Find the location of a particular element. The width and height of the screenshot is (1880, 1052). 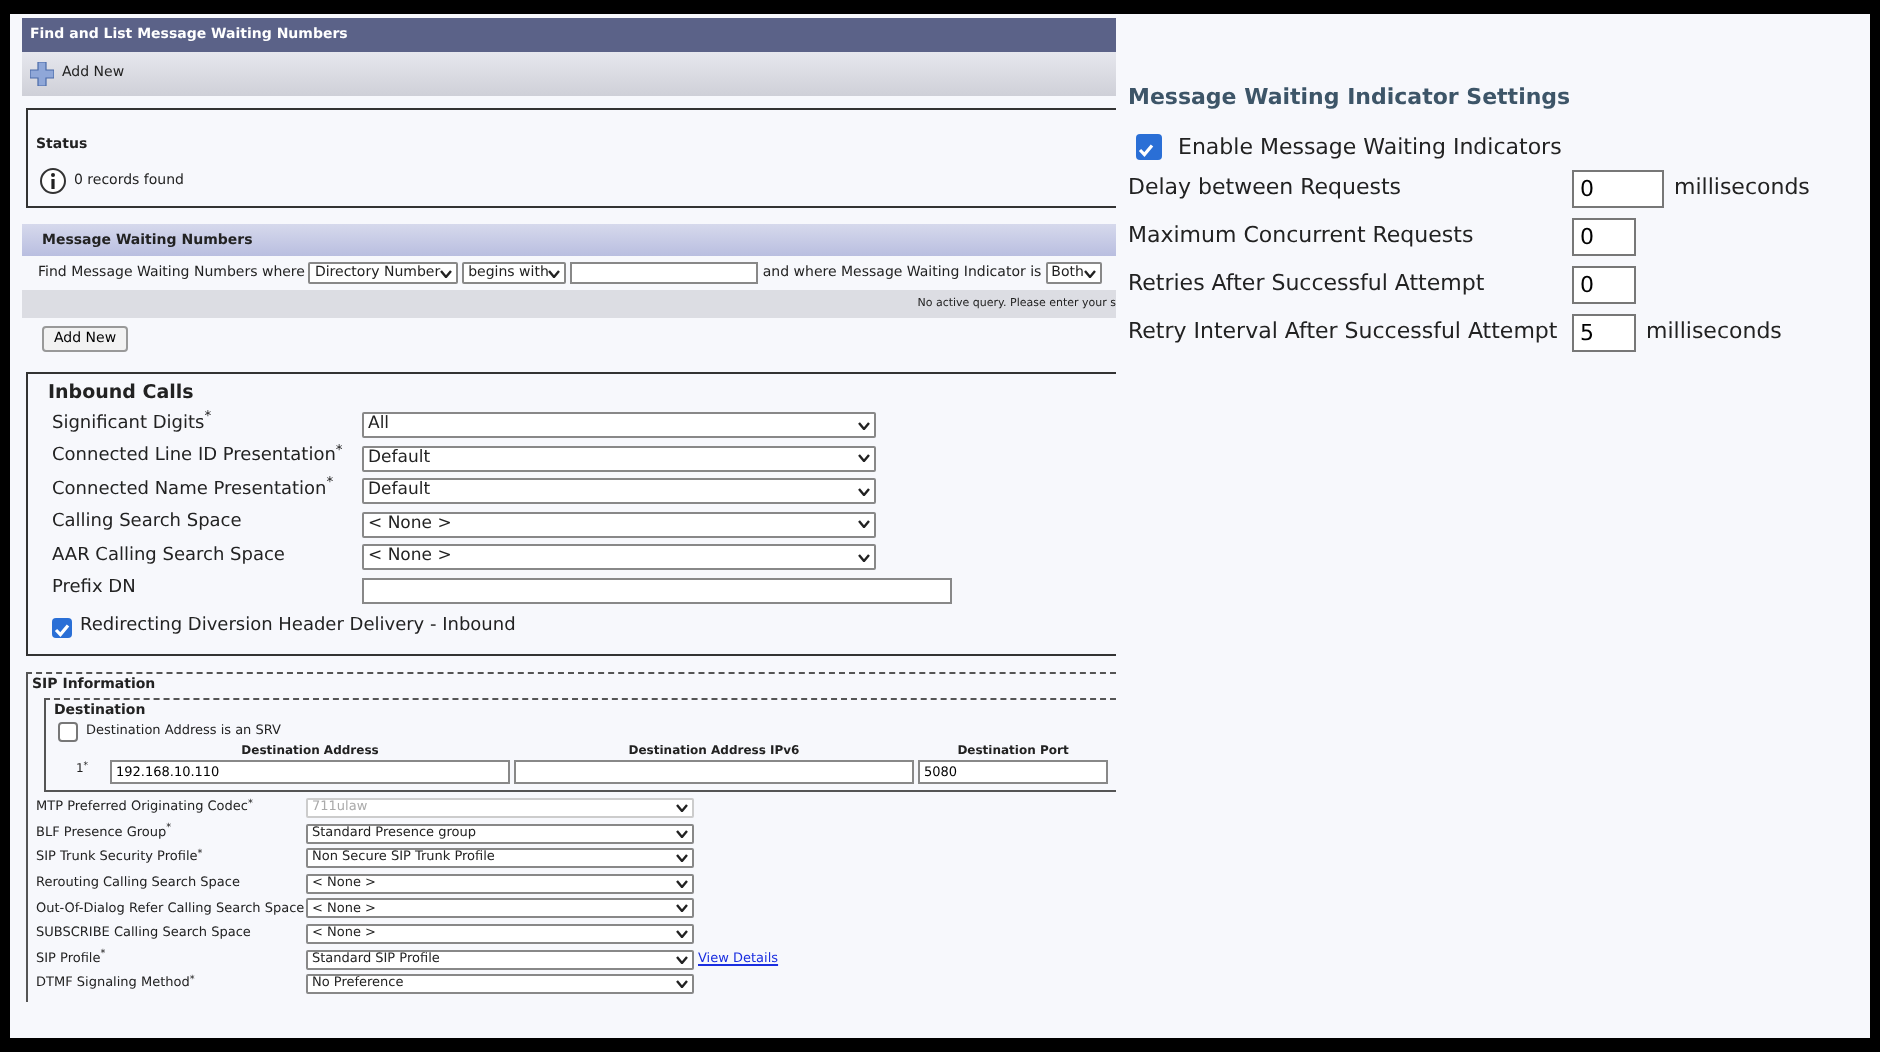

settings-title: Message Waiting Indicator Settings is located at coordinates (1350, 98).